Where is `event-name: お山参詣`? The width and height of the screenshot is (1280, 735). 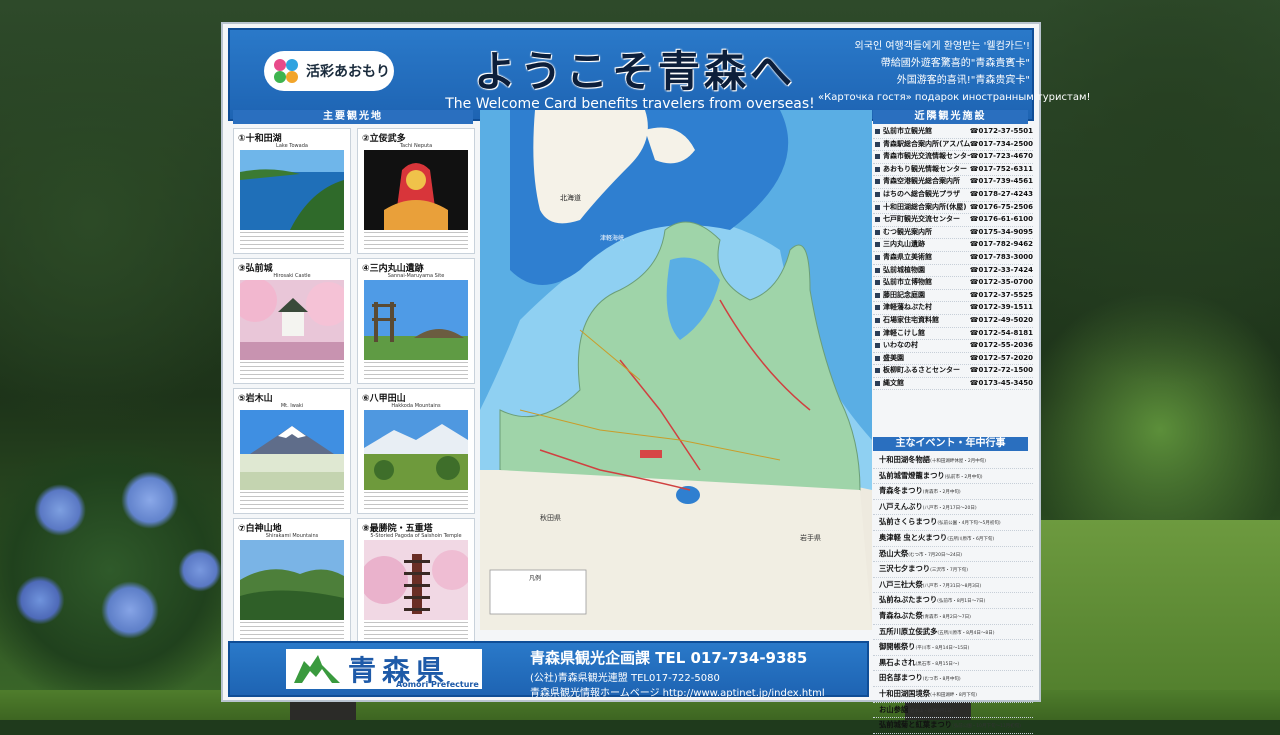
event-name: お山参詣 is located at coordinates (894, 709).